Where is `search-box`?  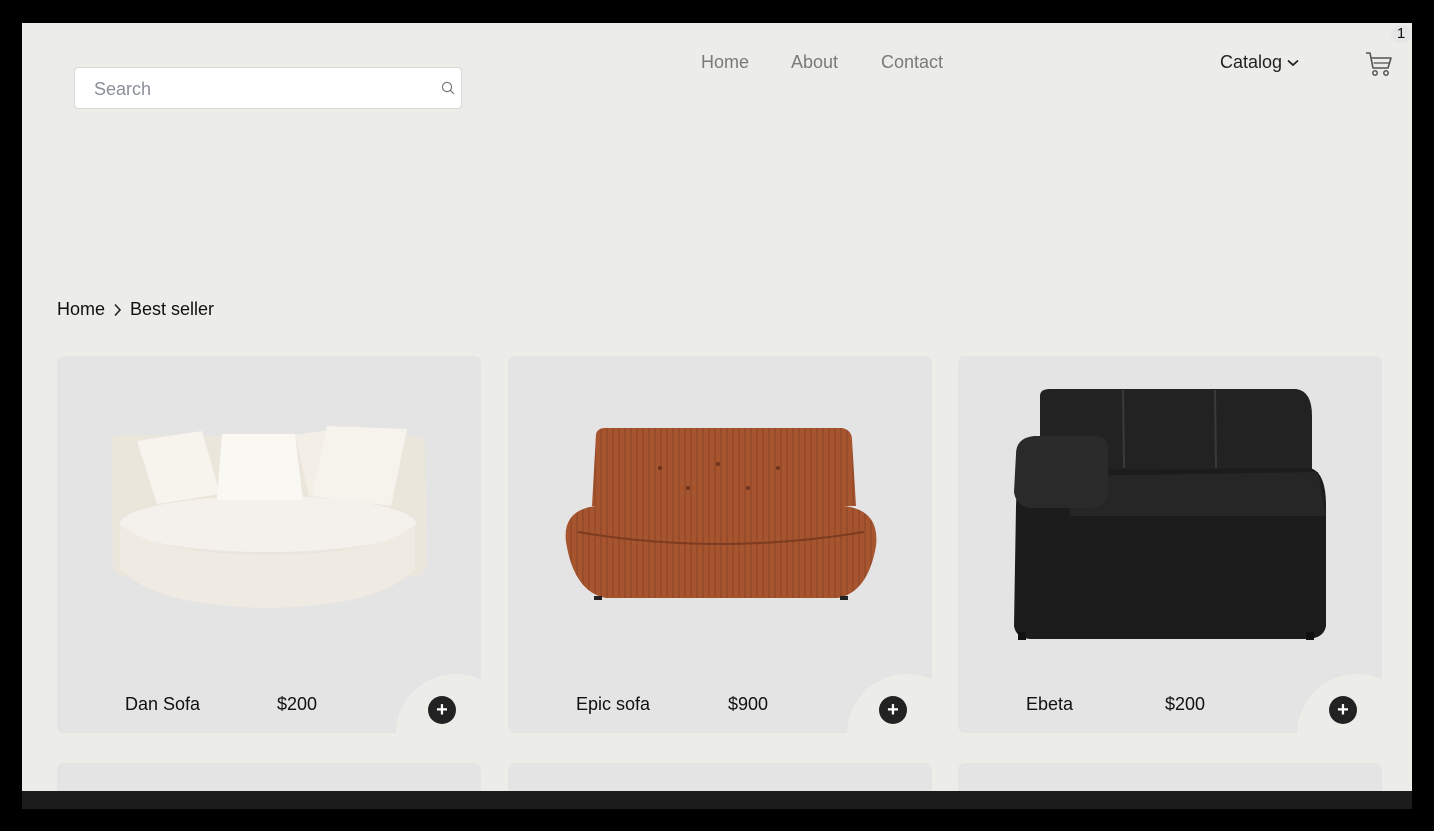
search-box is located at coordinates (268, 88).